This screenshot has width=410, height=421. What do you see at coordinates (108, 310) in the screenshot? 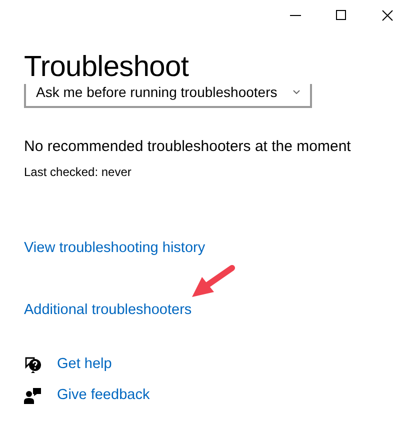
I see `link: Additional troubleshooters` at bounding box center [108, 310].